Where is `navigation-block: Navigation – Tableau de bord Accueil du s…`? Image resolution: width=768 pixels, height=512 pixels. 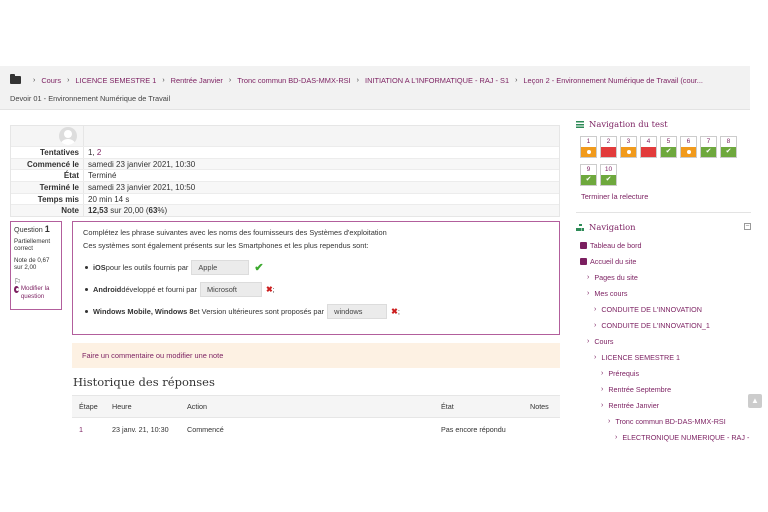
navigation-block: Navigation – Tableau de bord Accueil du s… is located at coordinates (663, 333).